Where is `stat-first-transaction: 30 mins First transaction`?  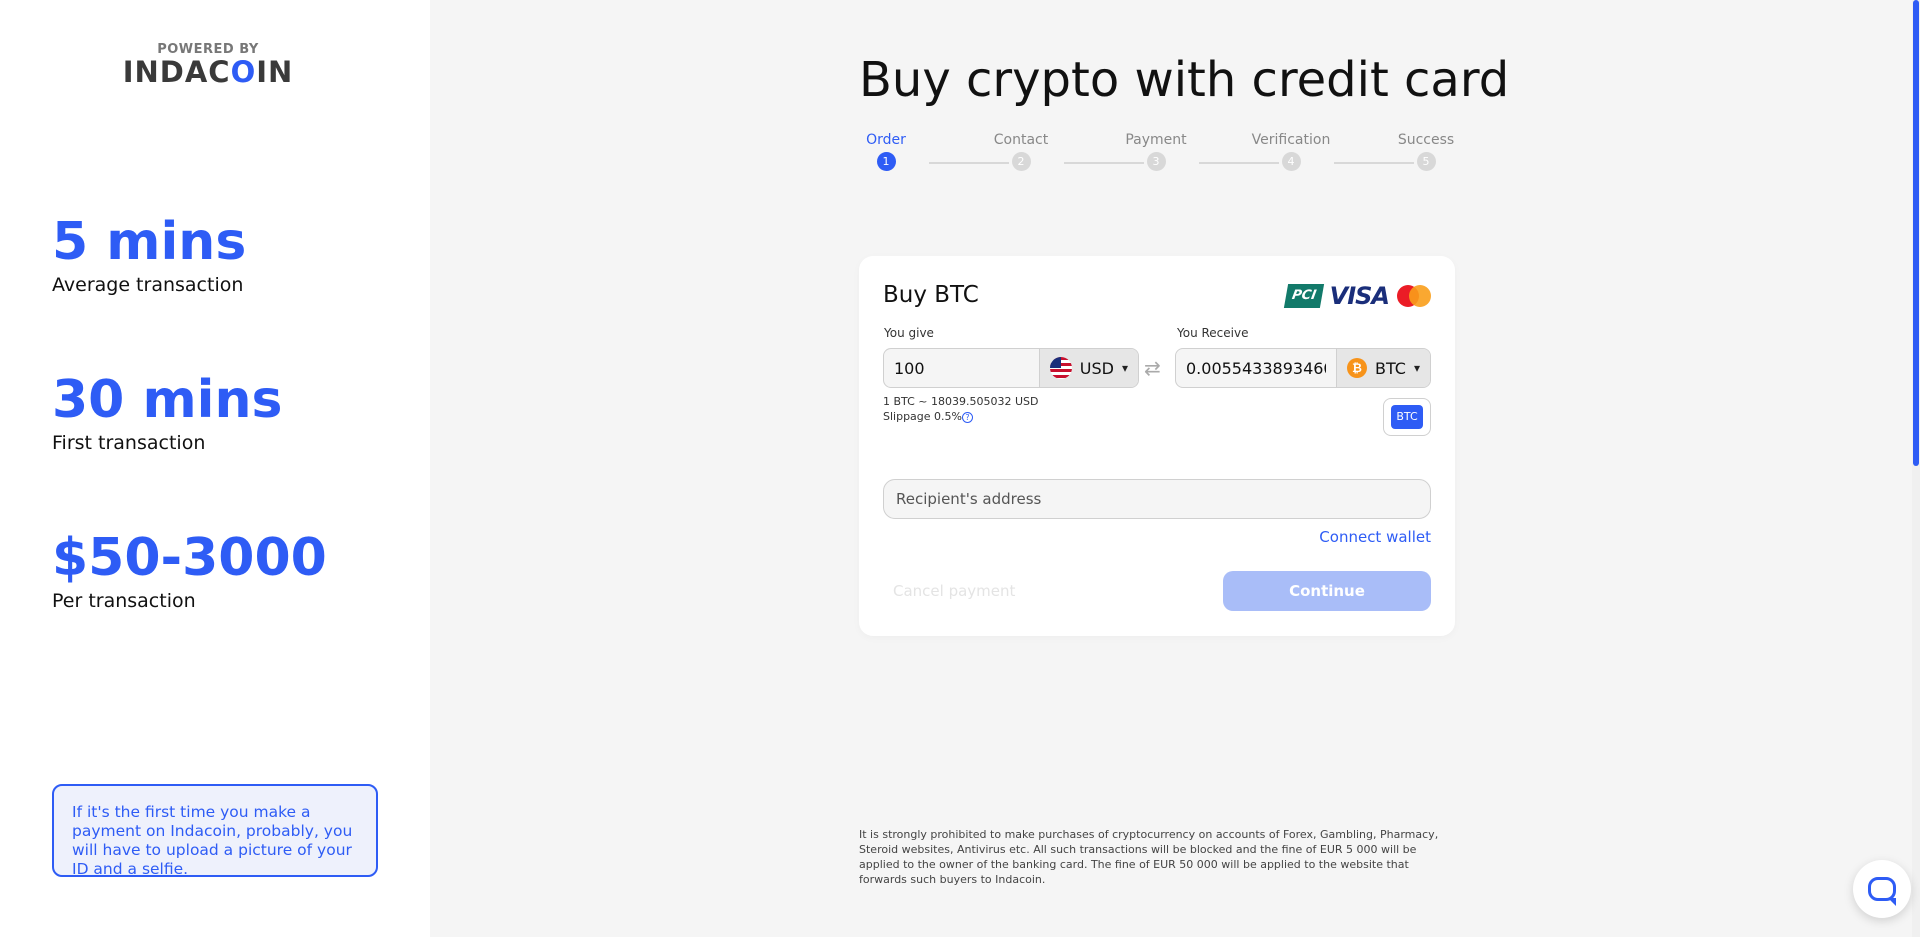 stat-first-transaction: 30 mins First transaction is located at coordinates (167, 413).